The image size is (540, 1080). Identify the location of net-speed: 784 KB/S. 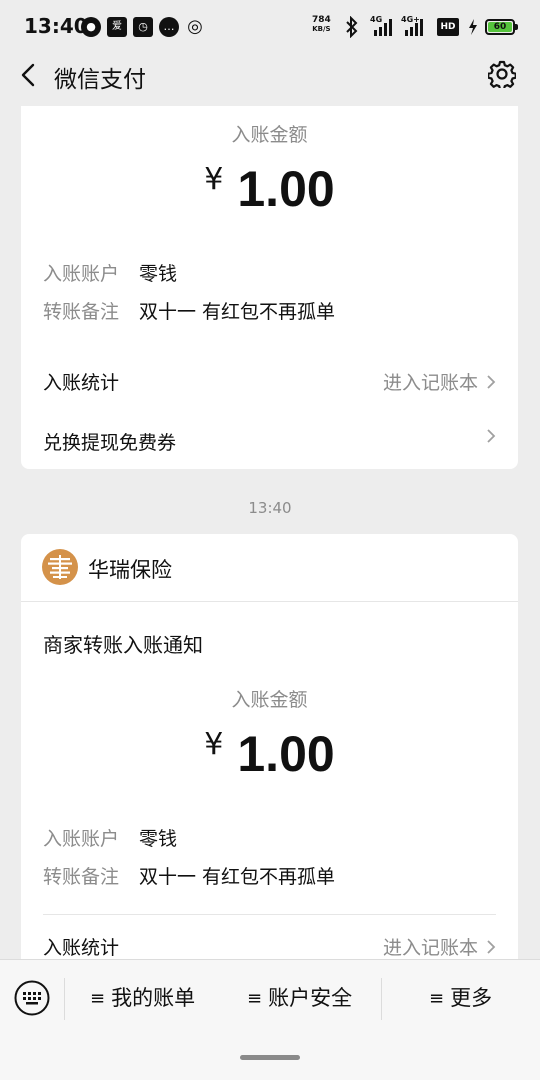
(321, 25).